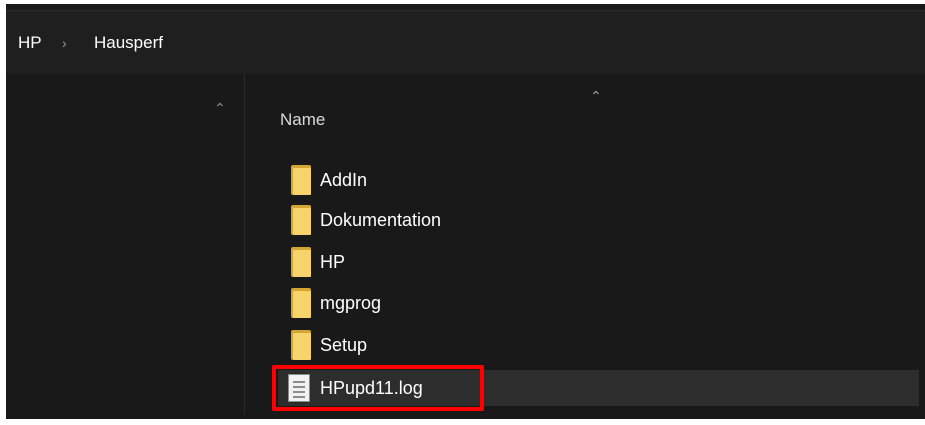 The height and width of the screenshot is (425, 925). Describe the element at coordinates (344, 344) in the screenshot. I see `item-label: Setup` at that location.